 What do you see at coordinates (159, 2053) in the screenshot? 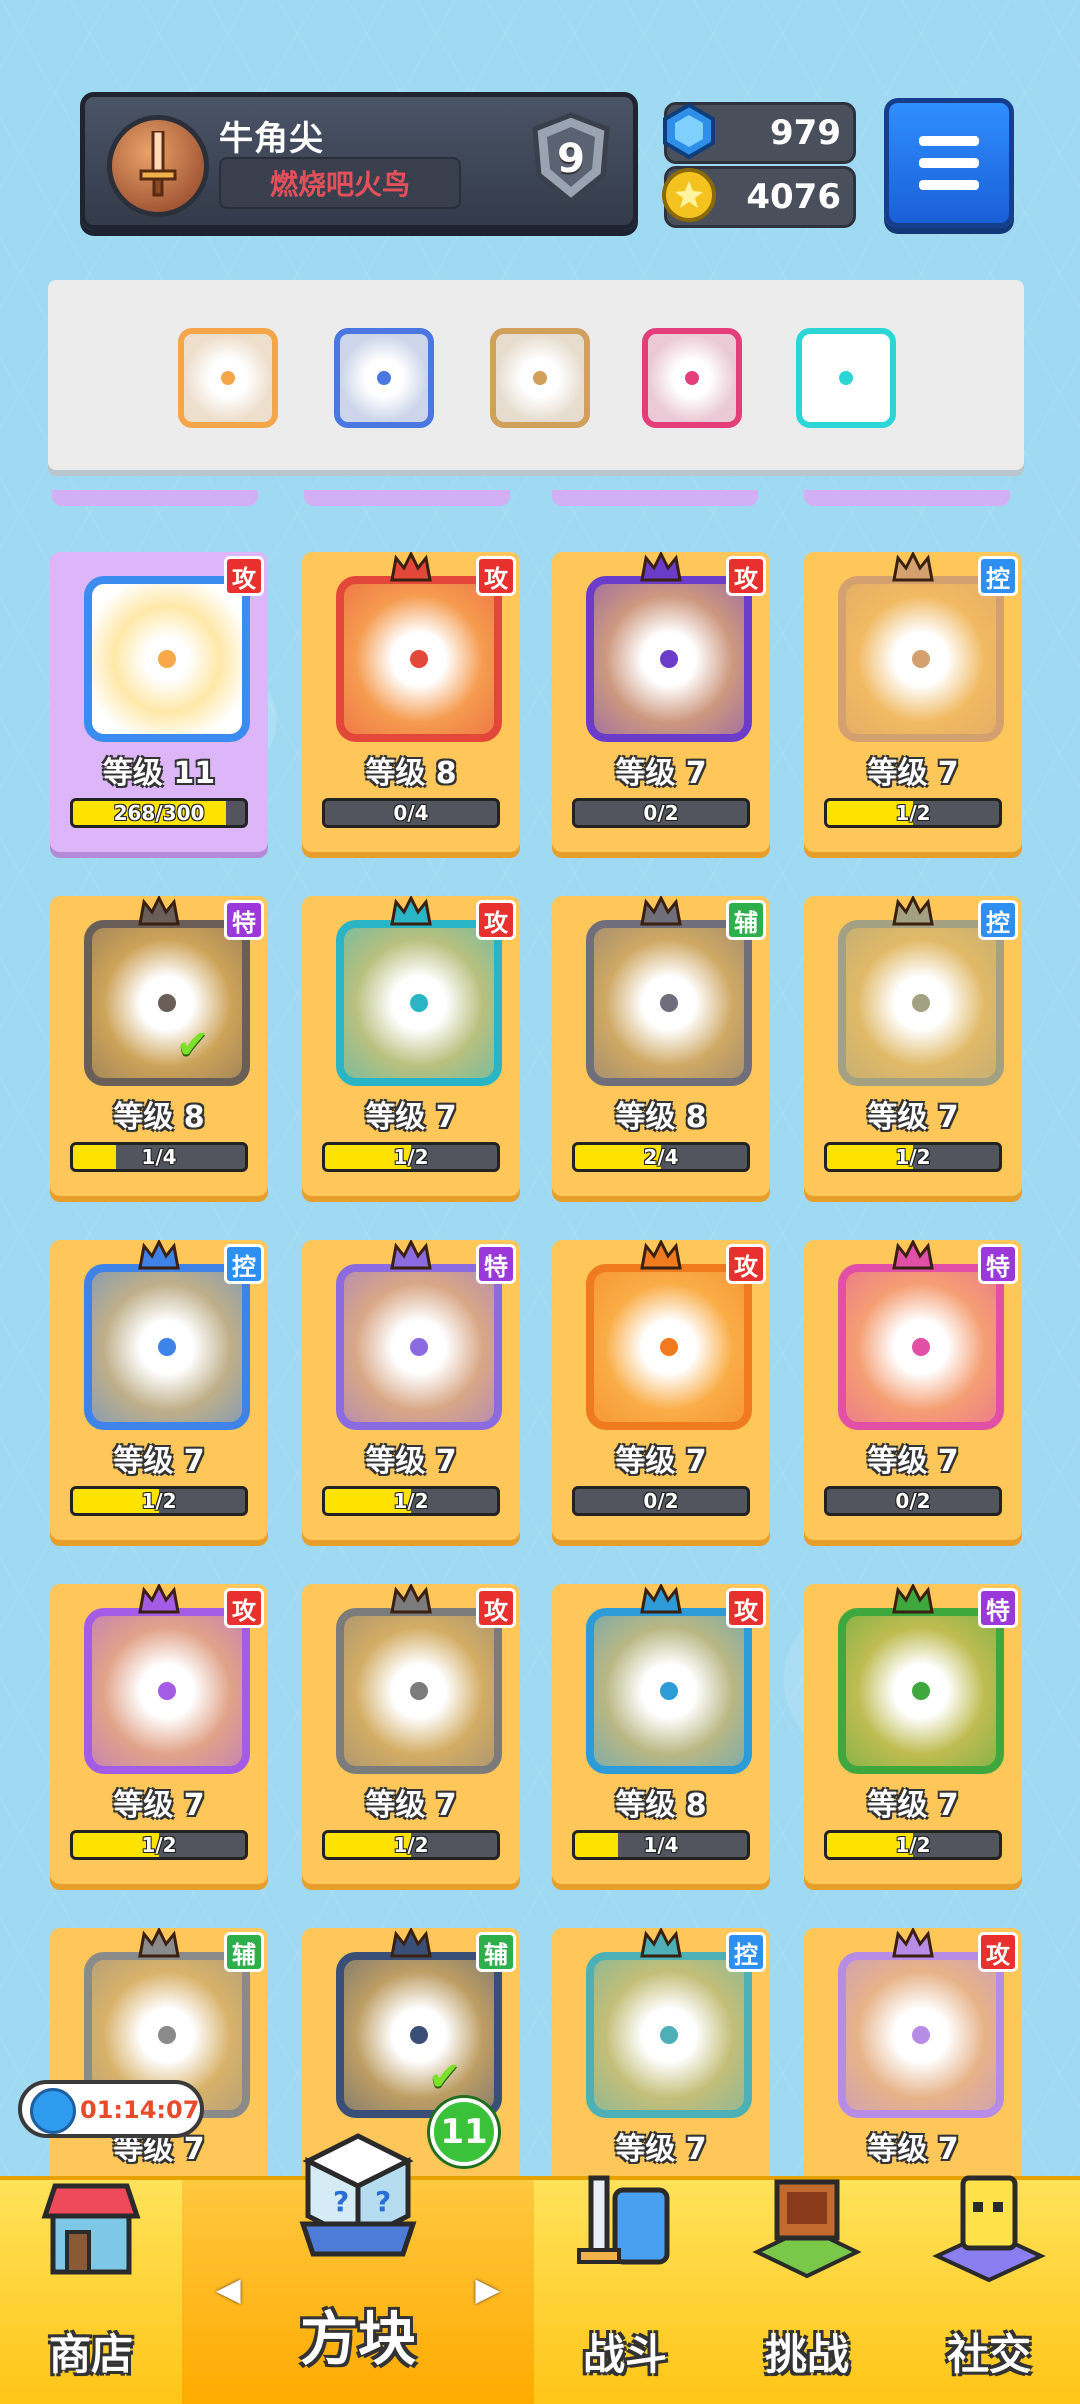
I see `block-card: 辅等级 7` at bounding box center [159, 2053].